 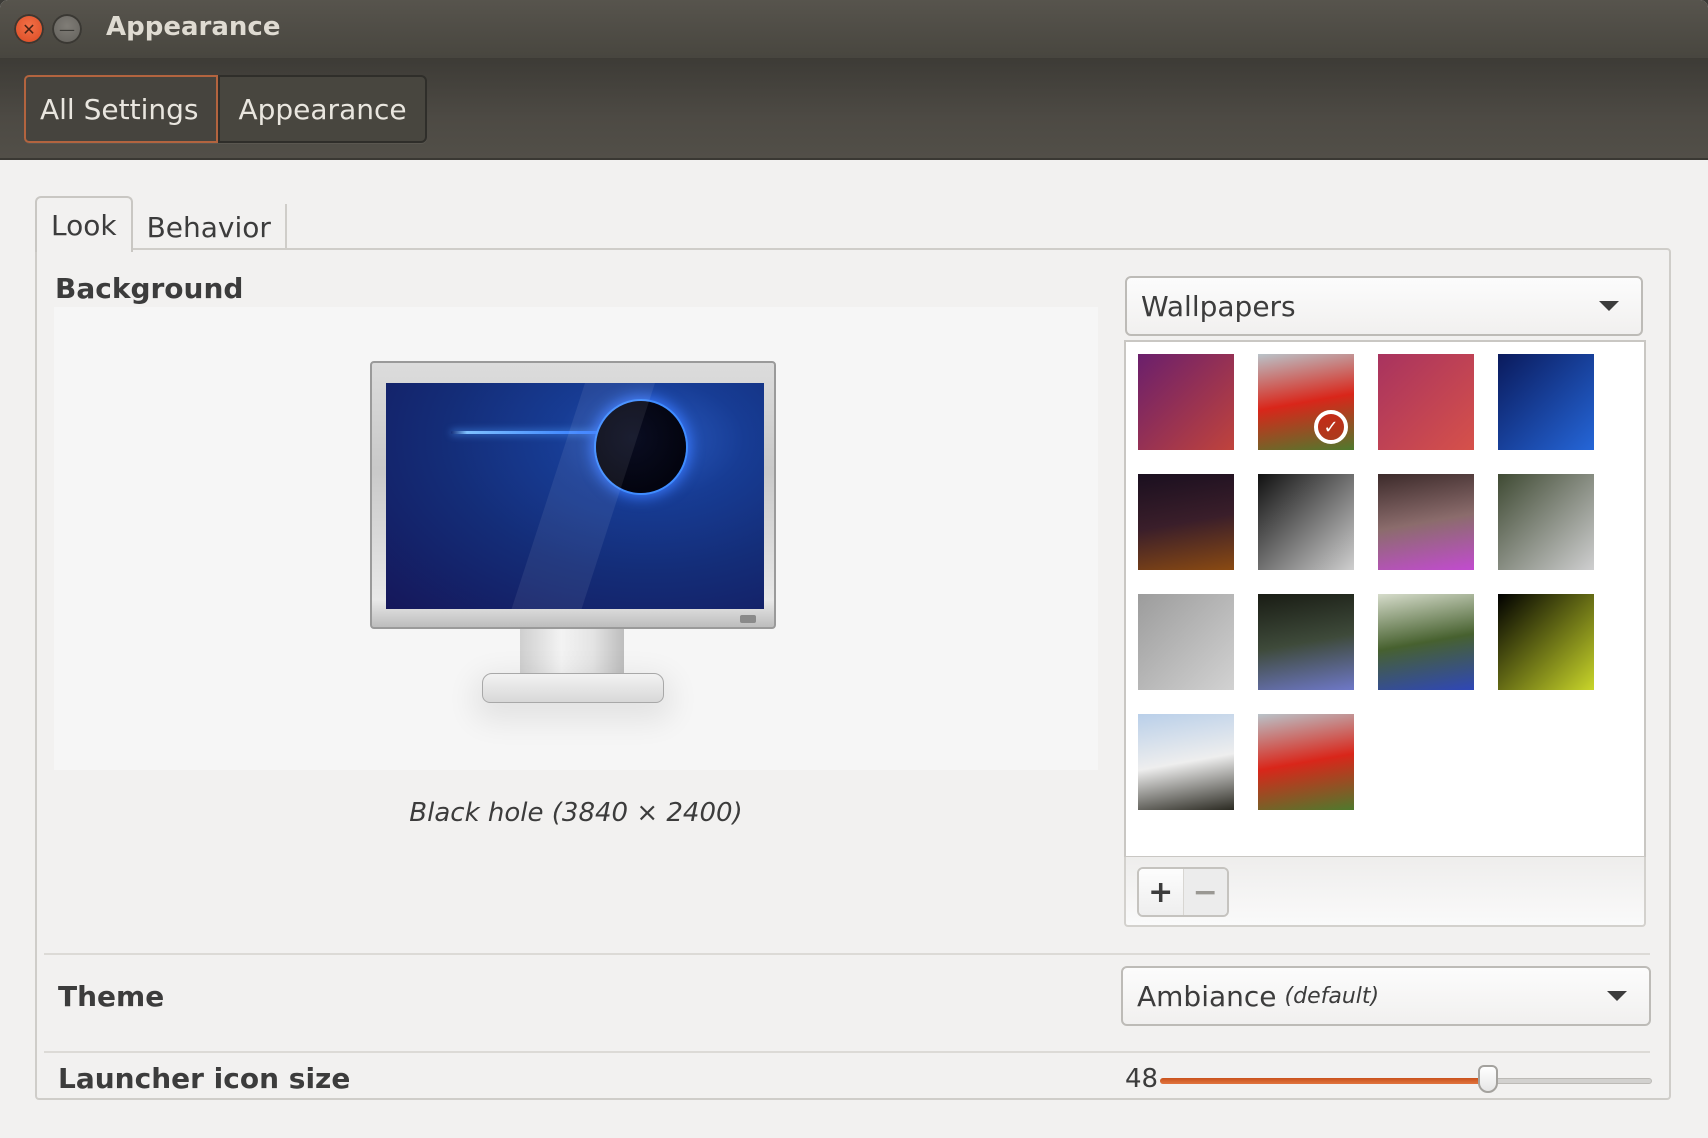 I want to click on wallpaper-thumbnail-milky-way-night, so click(x=1186, y=522).